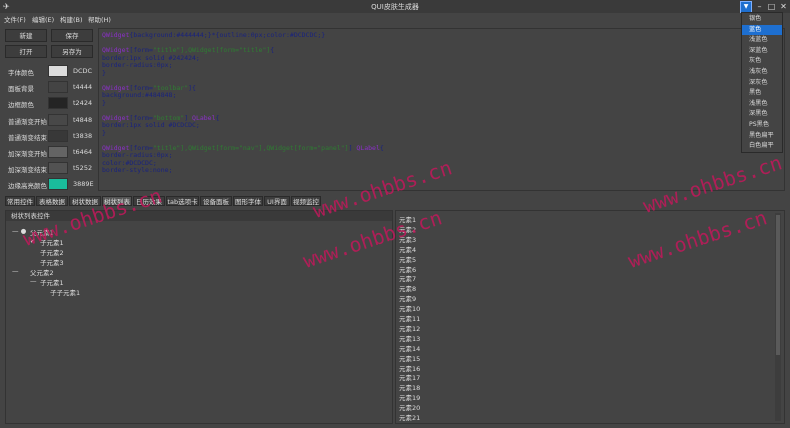 This screenshot has height=428, width=790. What do you see at coordinates (52, 201) in the screenshot?
I see `tab-1: 表格数据` at bounding box center [52, 201].